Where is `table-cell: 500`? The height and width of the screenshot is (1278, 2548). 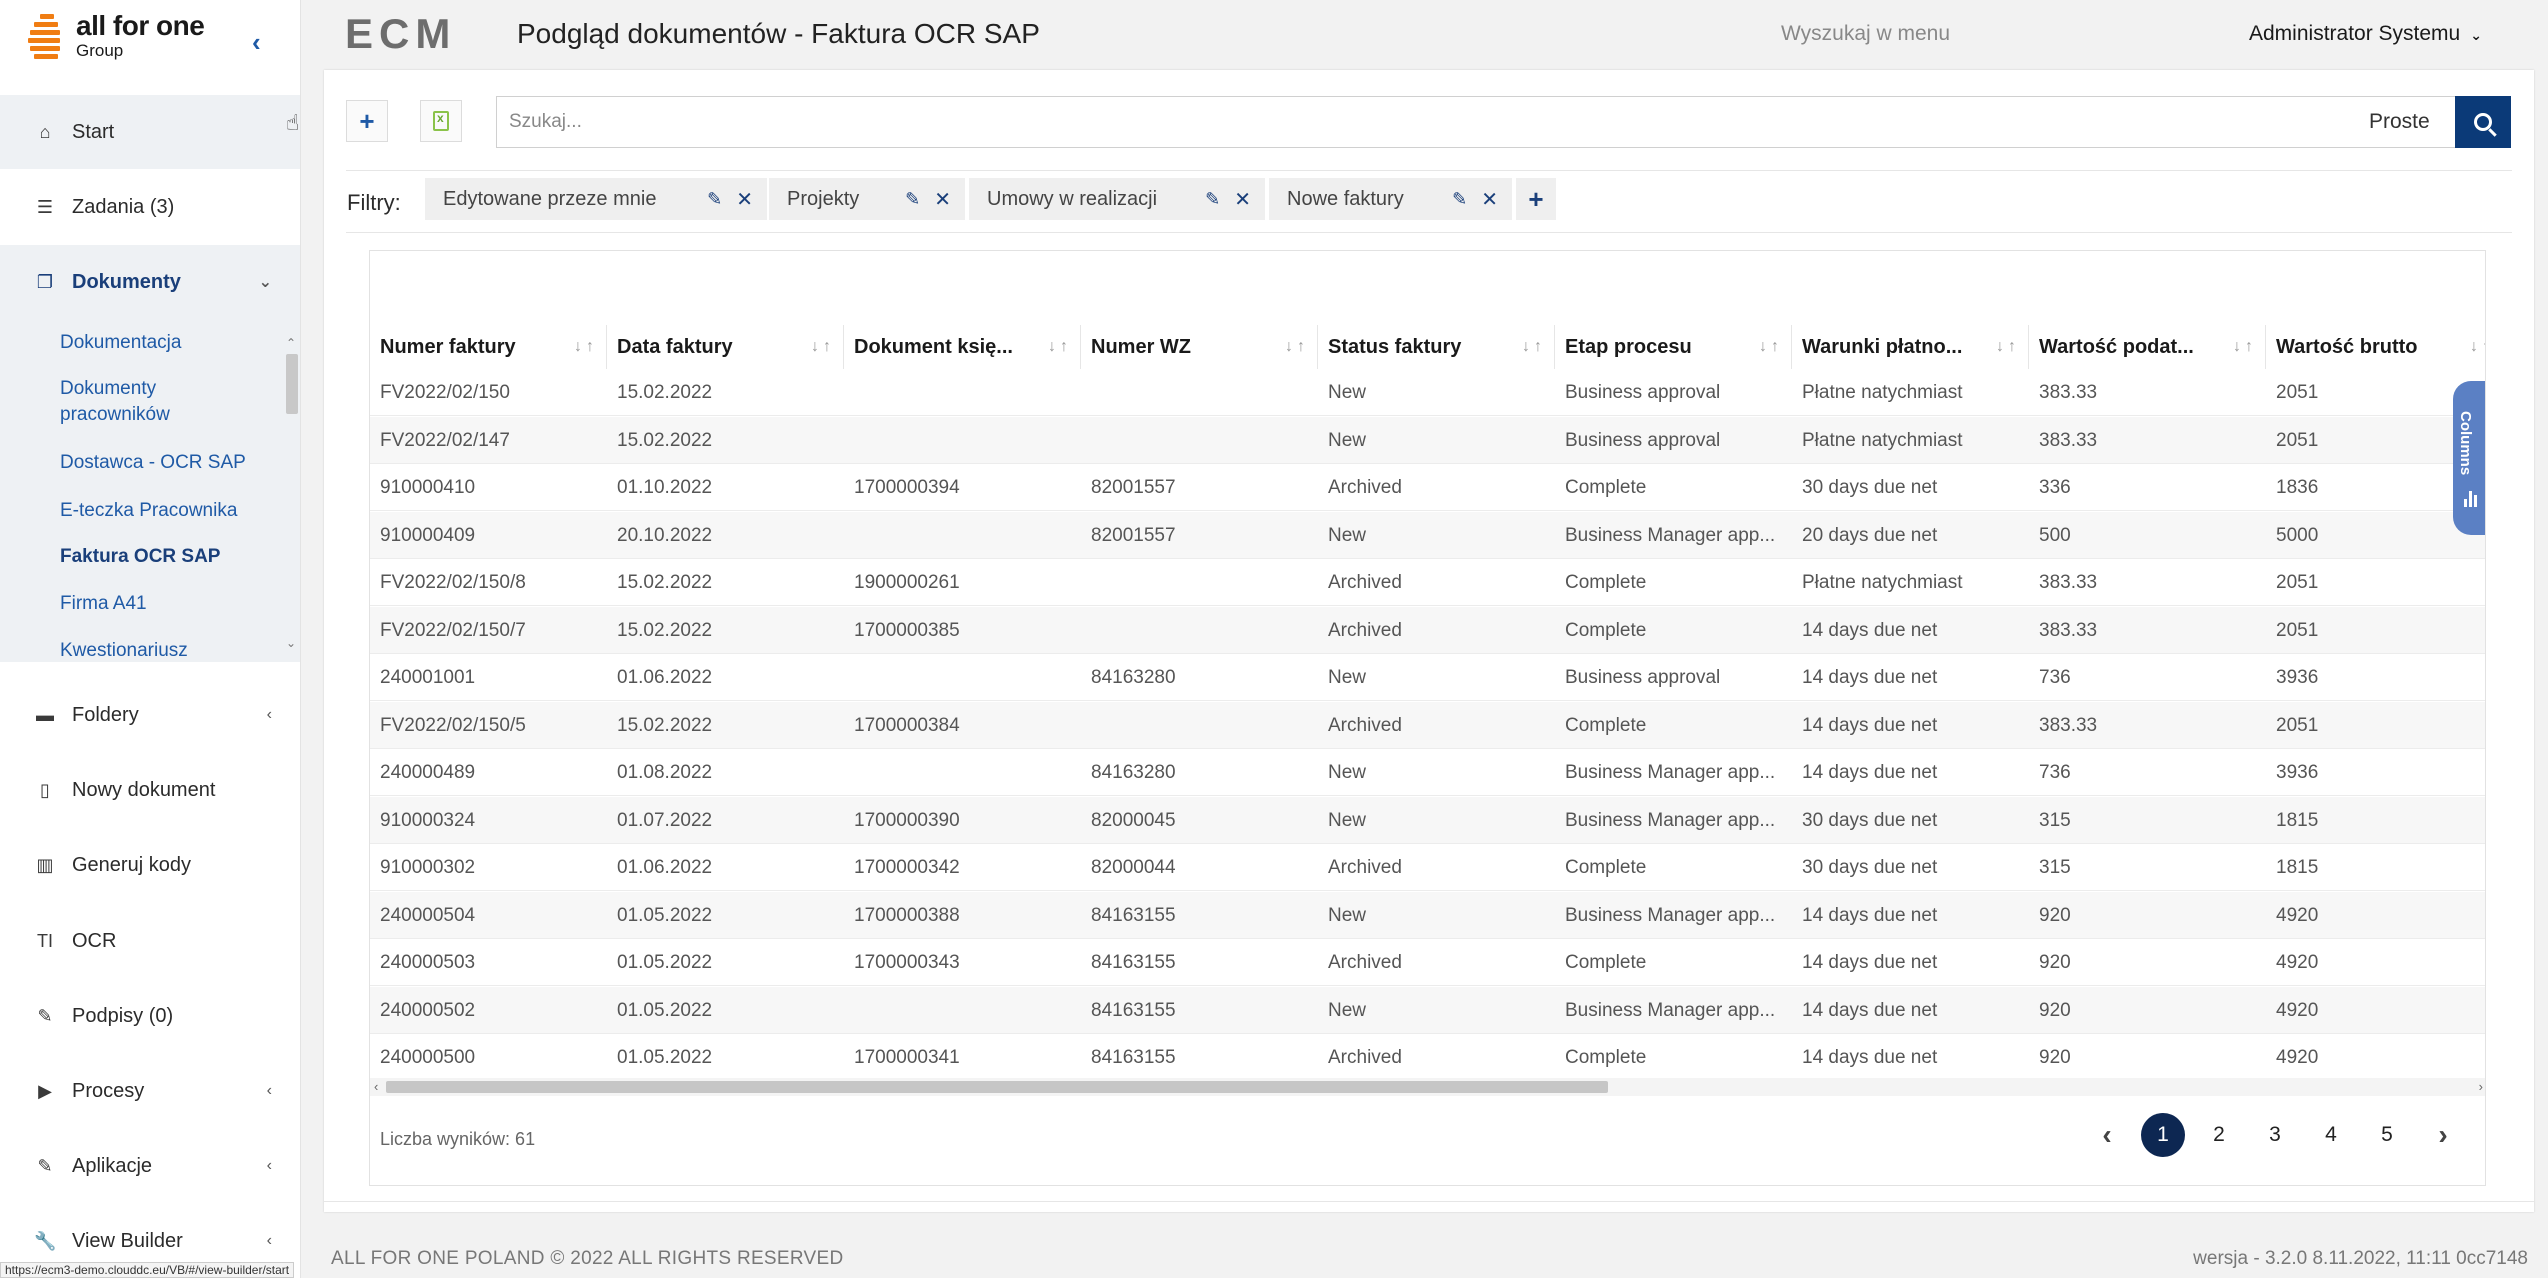
table-cell: 500 is located at coordinates (2055, 535).